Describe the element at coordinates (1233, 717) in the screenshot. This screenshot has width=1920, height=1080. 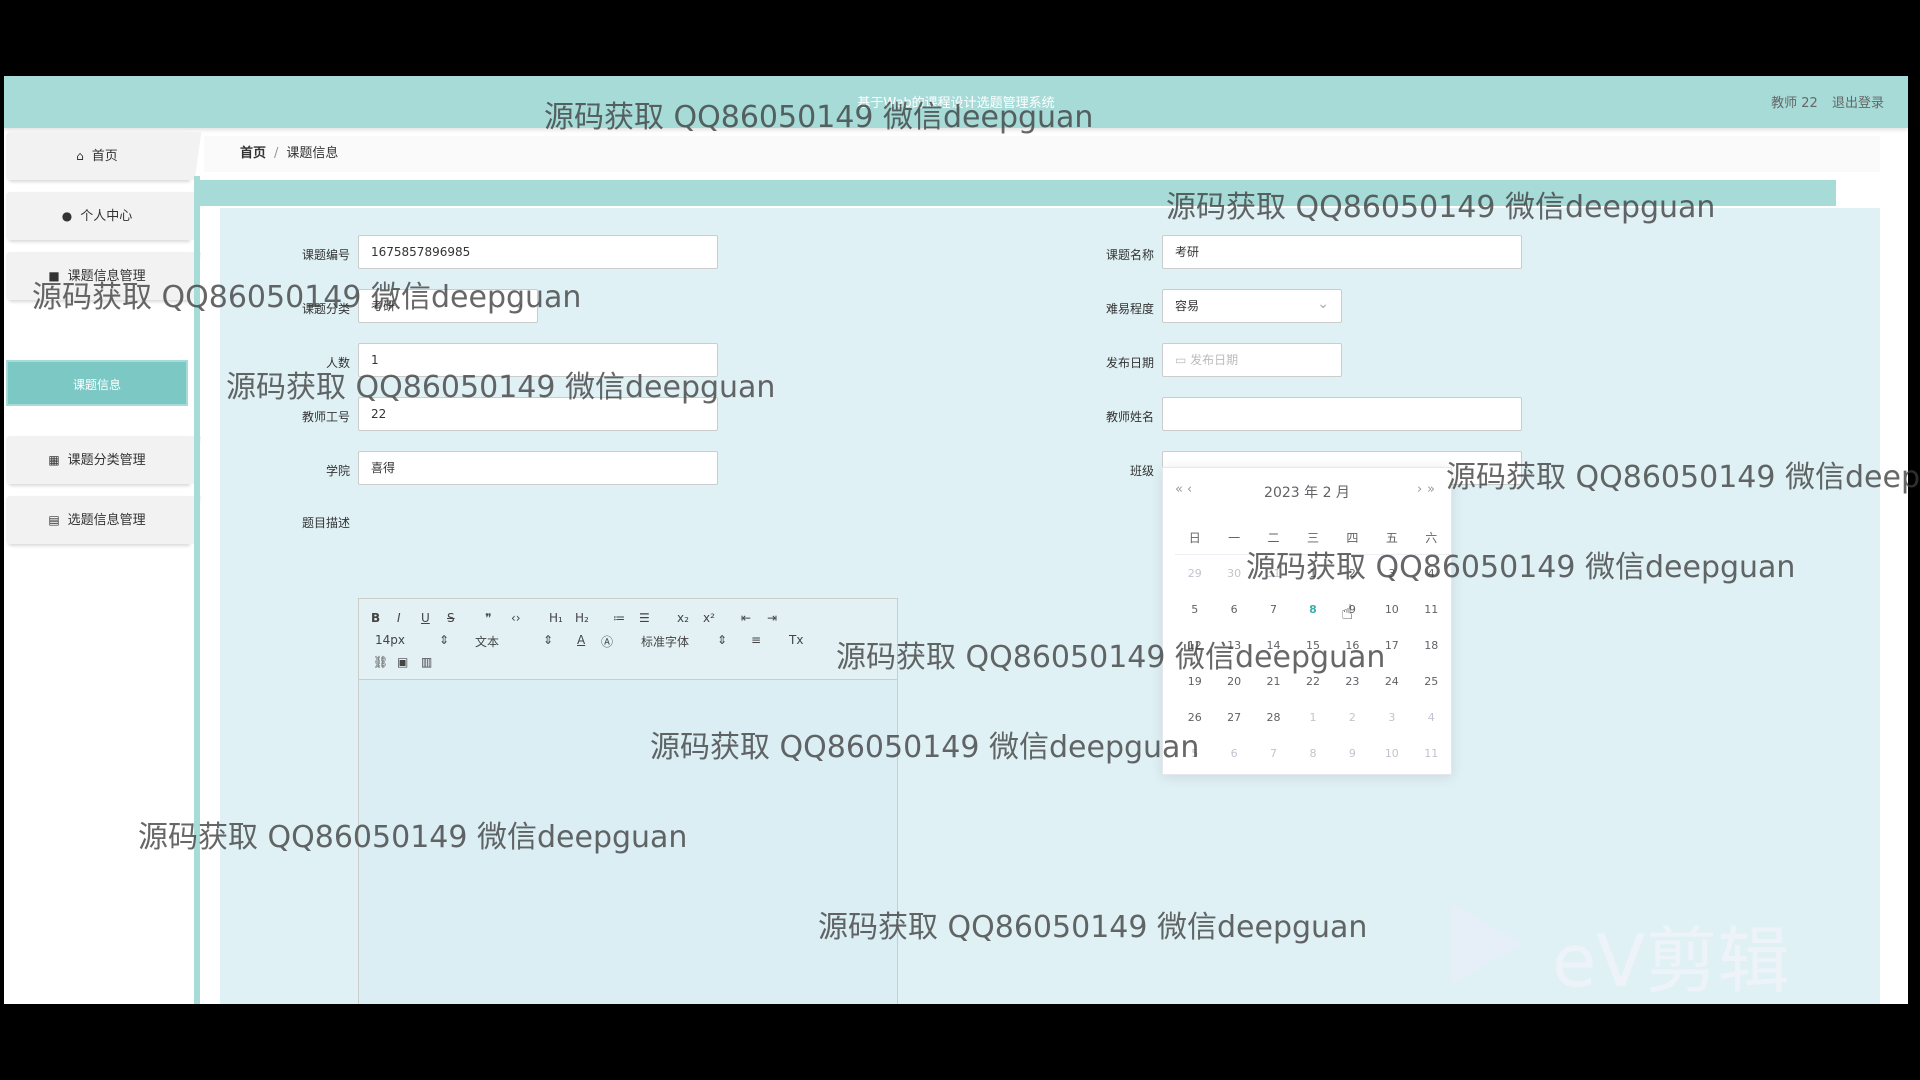
I see `day-cell: 27` at that location.